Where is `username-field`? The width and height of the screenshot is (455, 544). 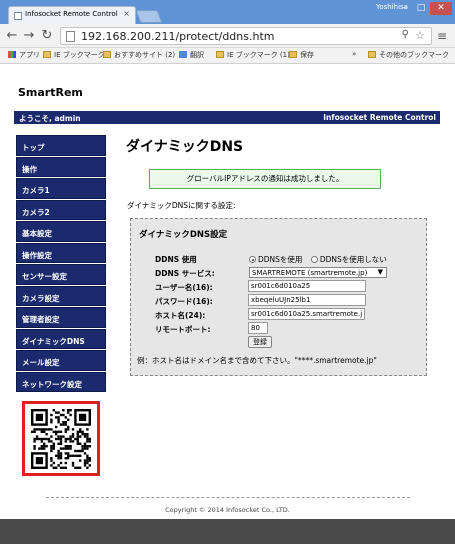
username-field is located at coordinates (307, 286).